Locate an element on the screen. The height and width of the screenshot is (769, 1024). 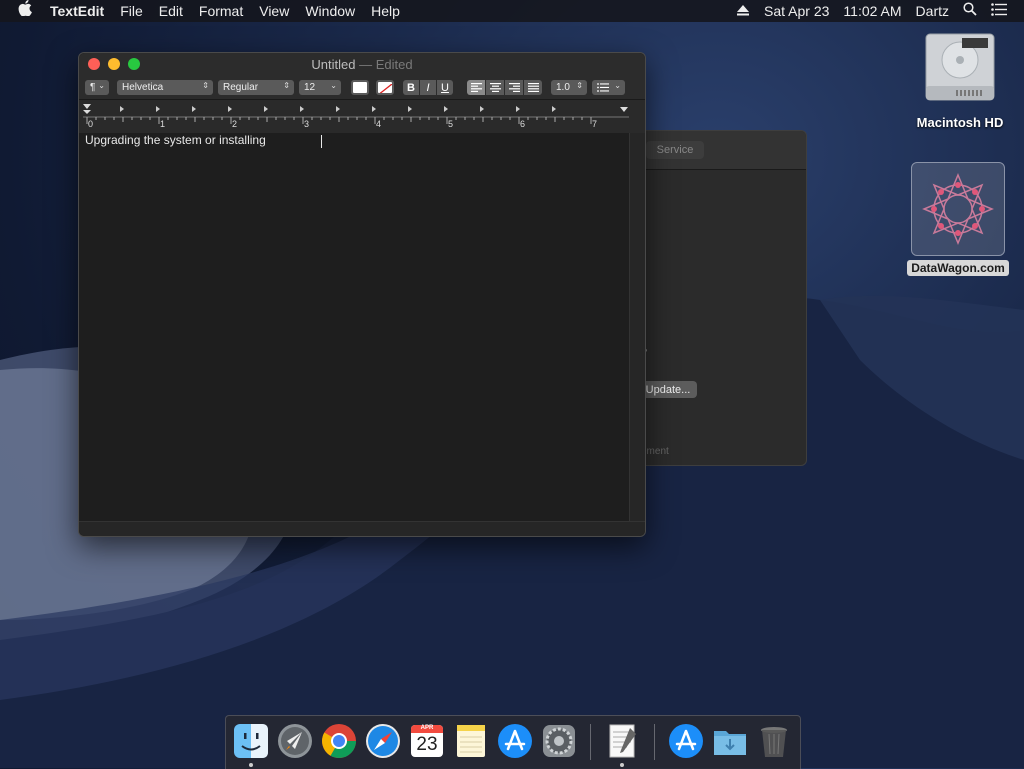
datawagon-desktop-icon: DataWagon.com is located at coordinates (958, 219).